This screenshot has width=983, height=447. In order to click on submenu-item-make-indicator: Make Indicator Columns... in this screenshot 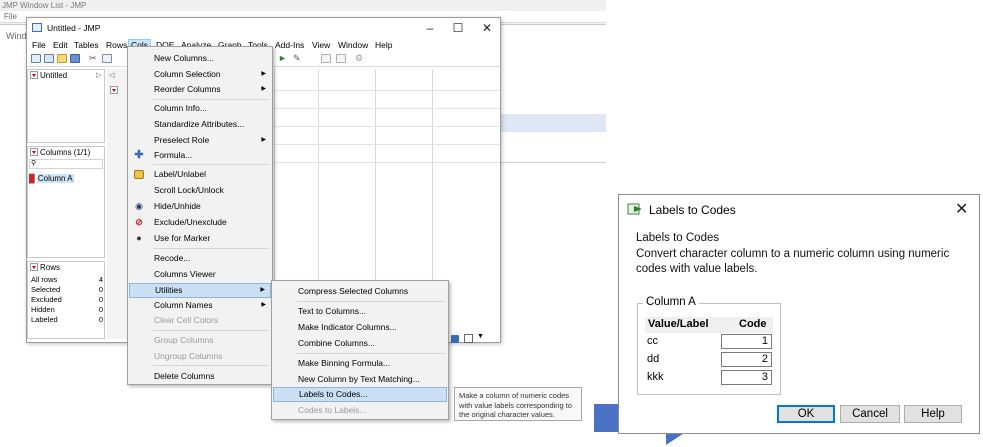, I will do `click(360, 327)`.